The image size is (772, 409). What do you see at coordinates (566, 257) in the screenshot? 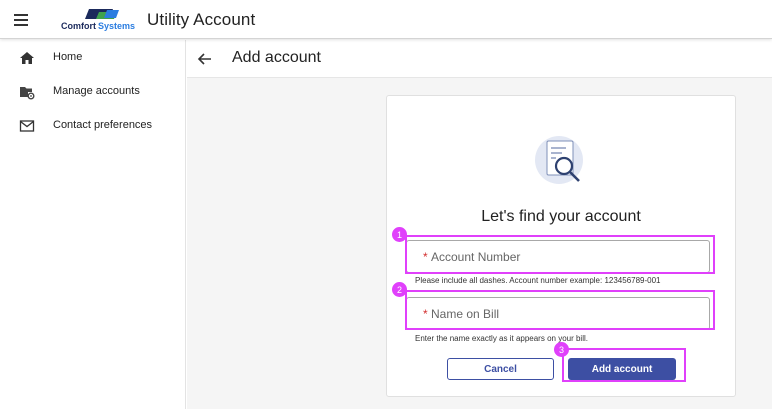
I see `account-number-input` at bounding box center [566, 257].